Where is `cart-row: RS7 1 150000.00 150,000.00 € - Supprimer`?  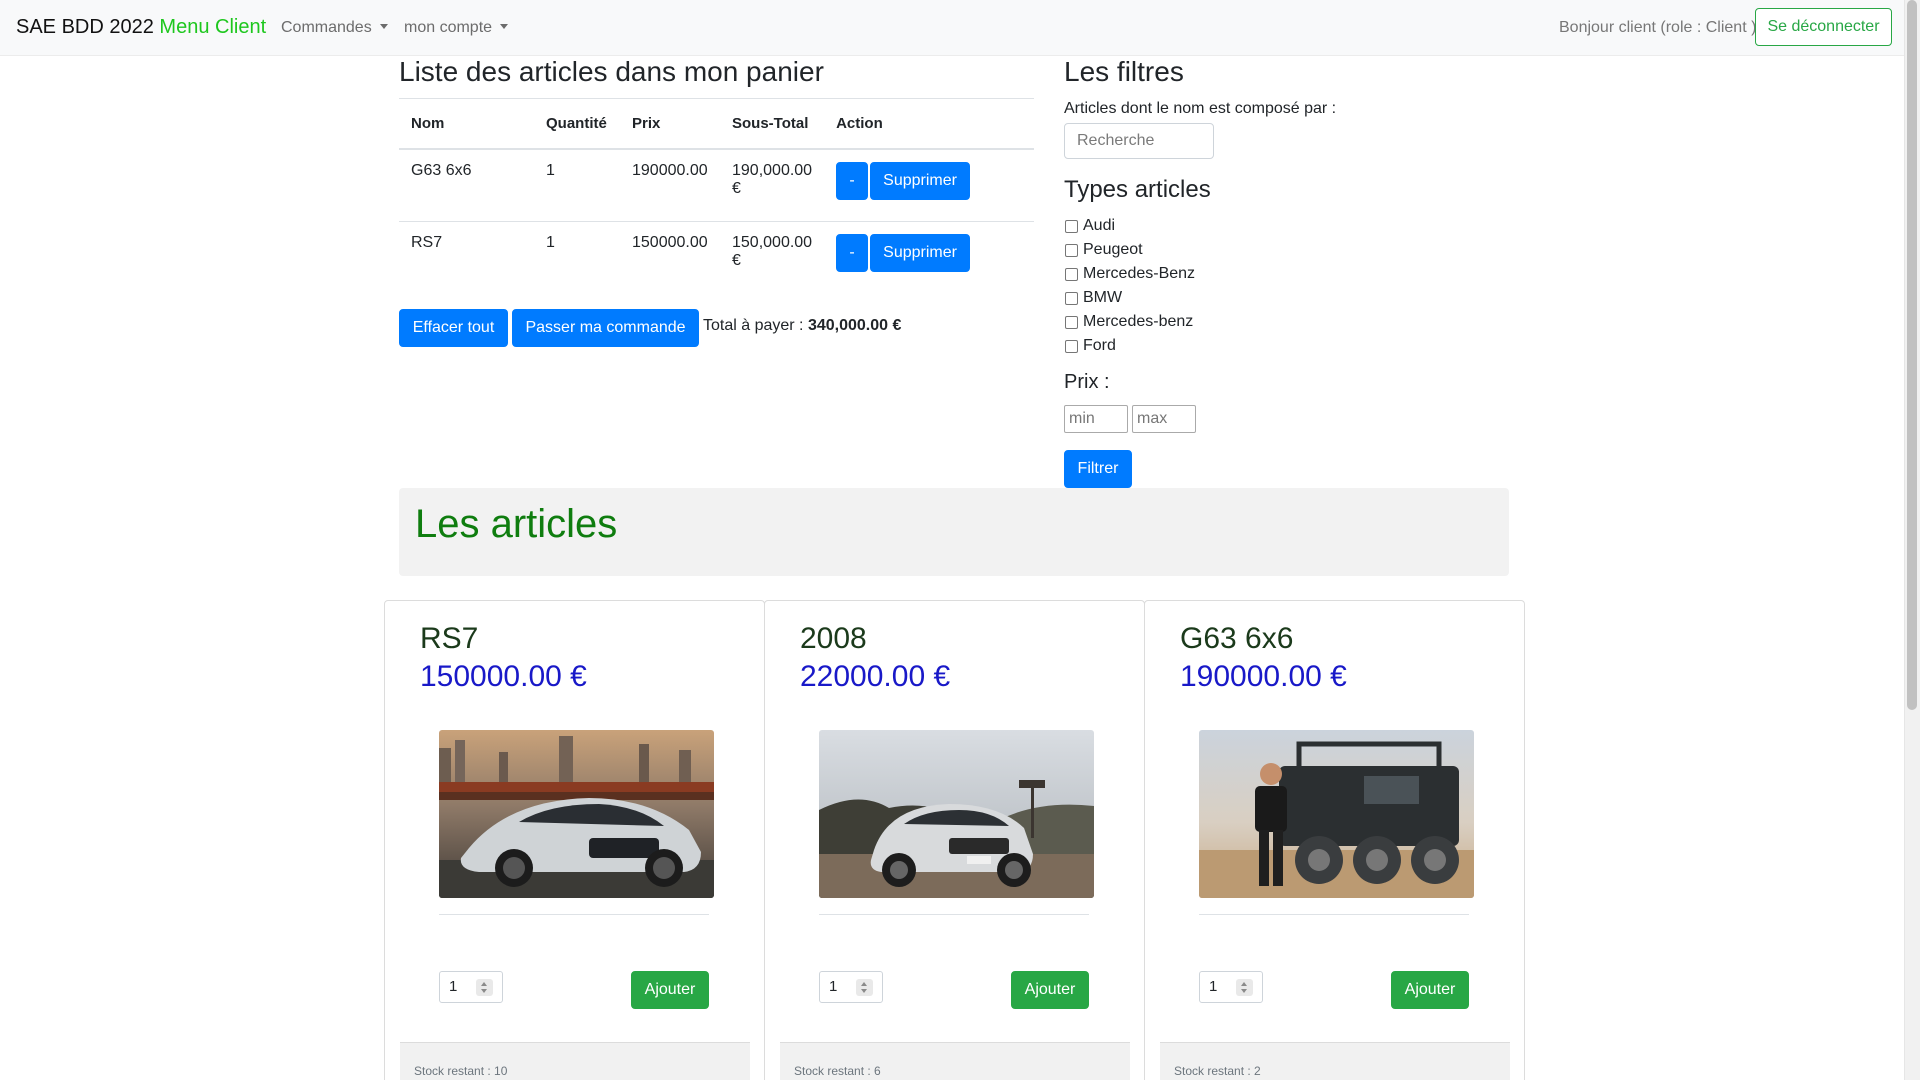
cart-row: RS7 1 150000.00 150,000.00 € - Supprimer is located at coordinates (716, 258).